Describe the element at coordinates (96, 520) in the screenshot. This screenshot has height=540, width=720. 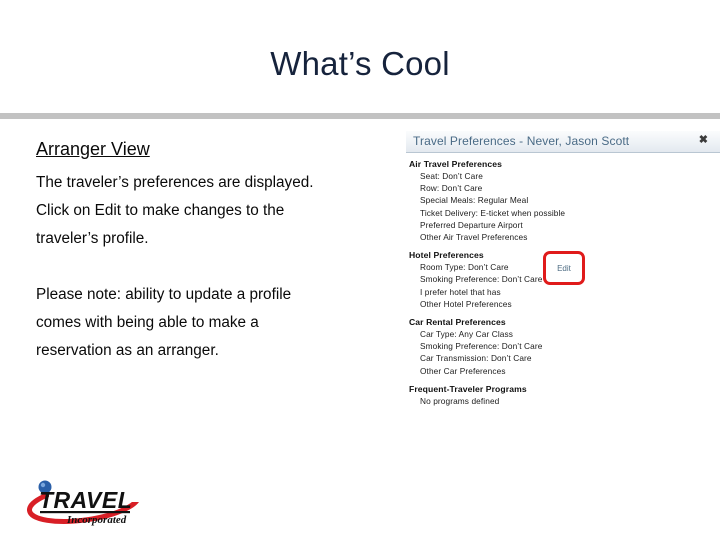
I see `svg-text: Incorporated` at that location.